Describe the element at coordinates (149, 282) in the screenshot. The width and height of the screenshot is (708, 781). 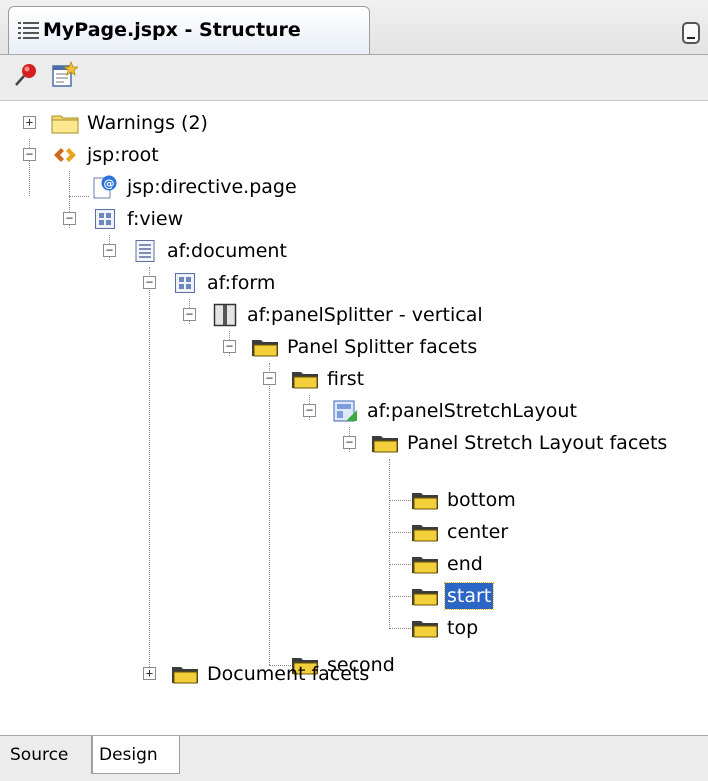
I see `collapse-toggle-af-form: −` at that location.